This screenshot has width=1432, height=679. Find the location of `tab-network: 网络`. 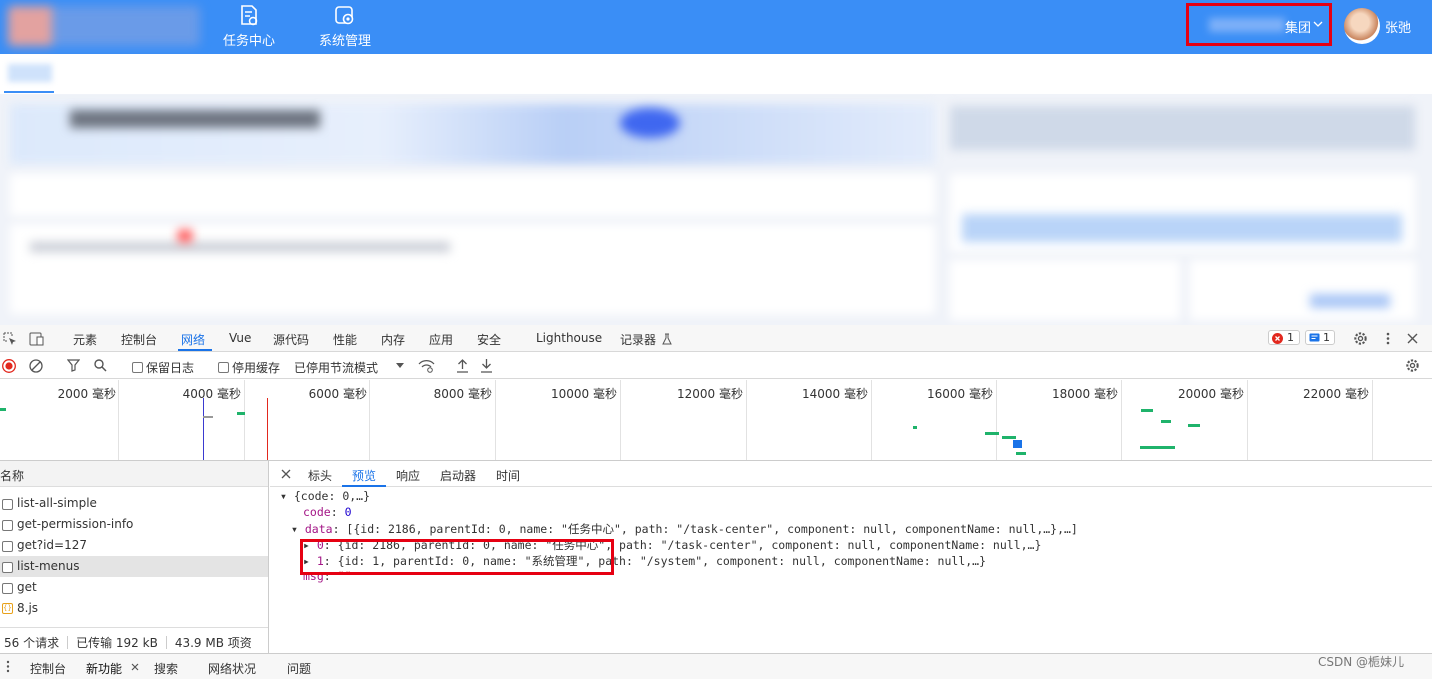

tab-network: 网络 is located at coordinates (193, 339).